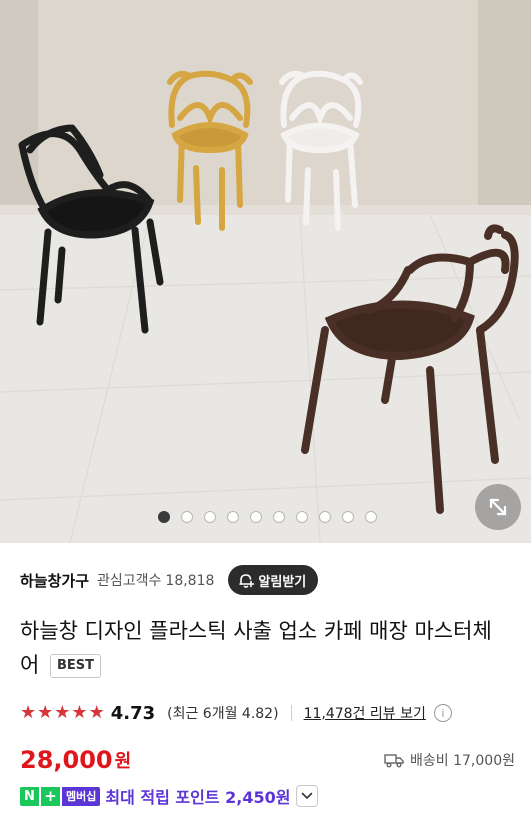 The height and width of the screenshot is (832, 531). I want to click on rating-value: 4.73, so click(133, 713).